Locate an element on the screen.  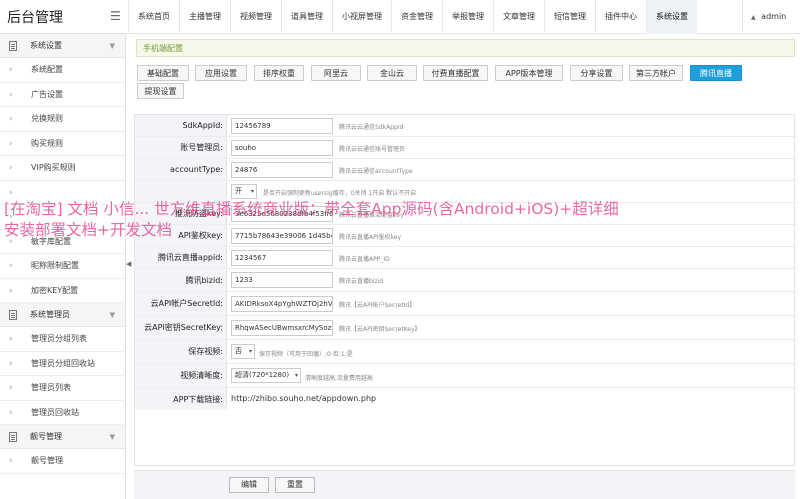
nav-item-video: 视频管理 is located at coordinates (255, 17).